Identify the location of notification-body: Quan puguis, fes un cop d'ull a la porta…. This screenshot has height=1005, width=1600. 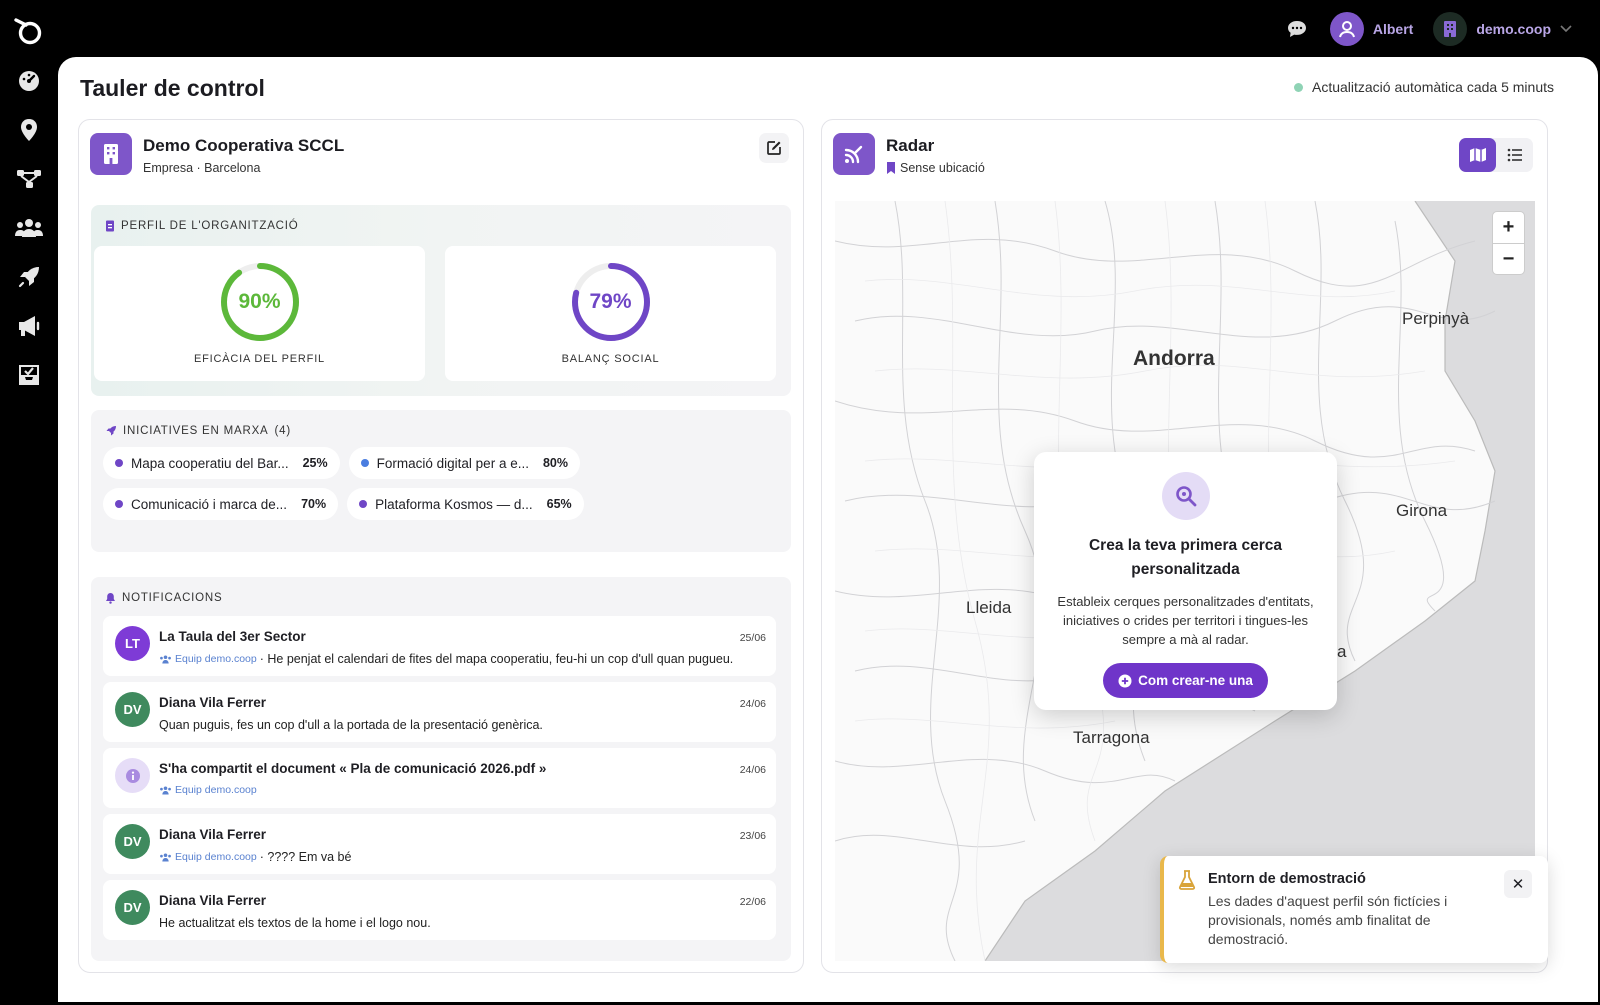
(351, 725).